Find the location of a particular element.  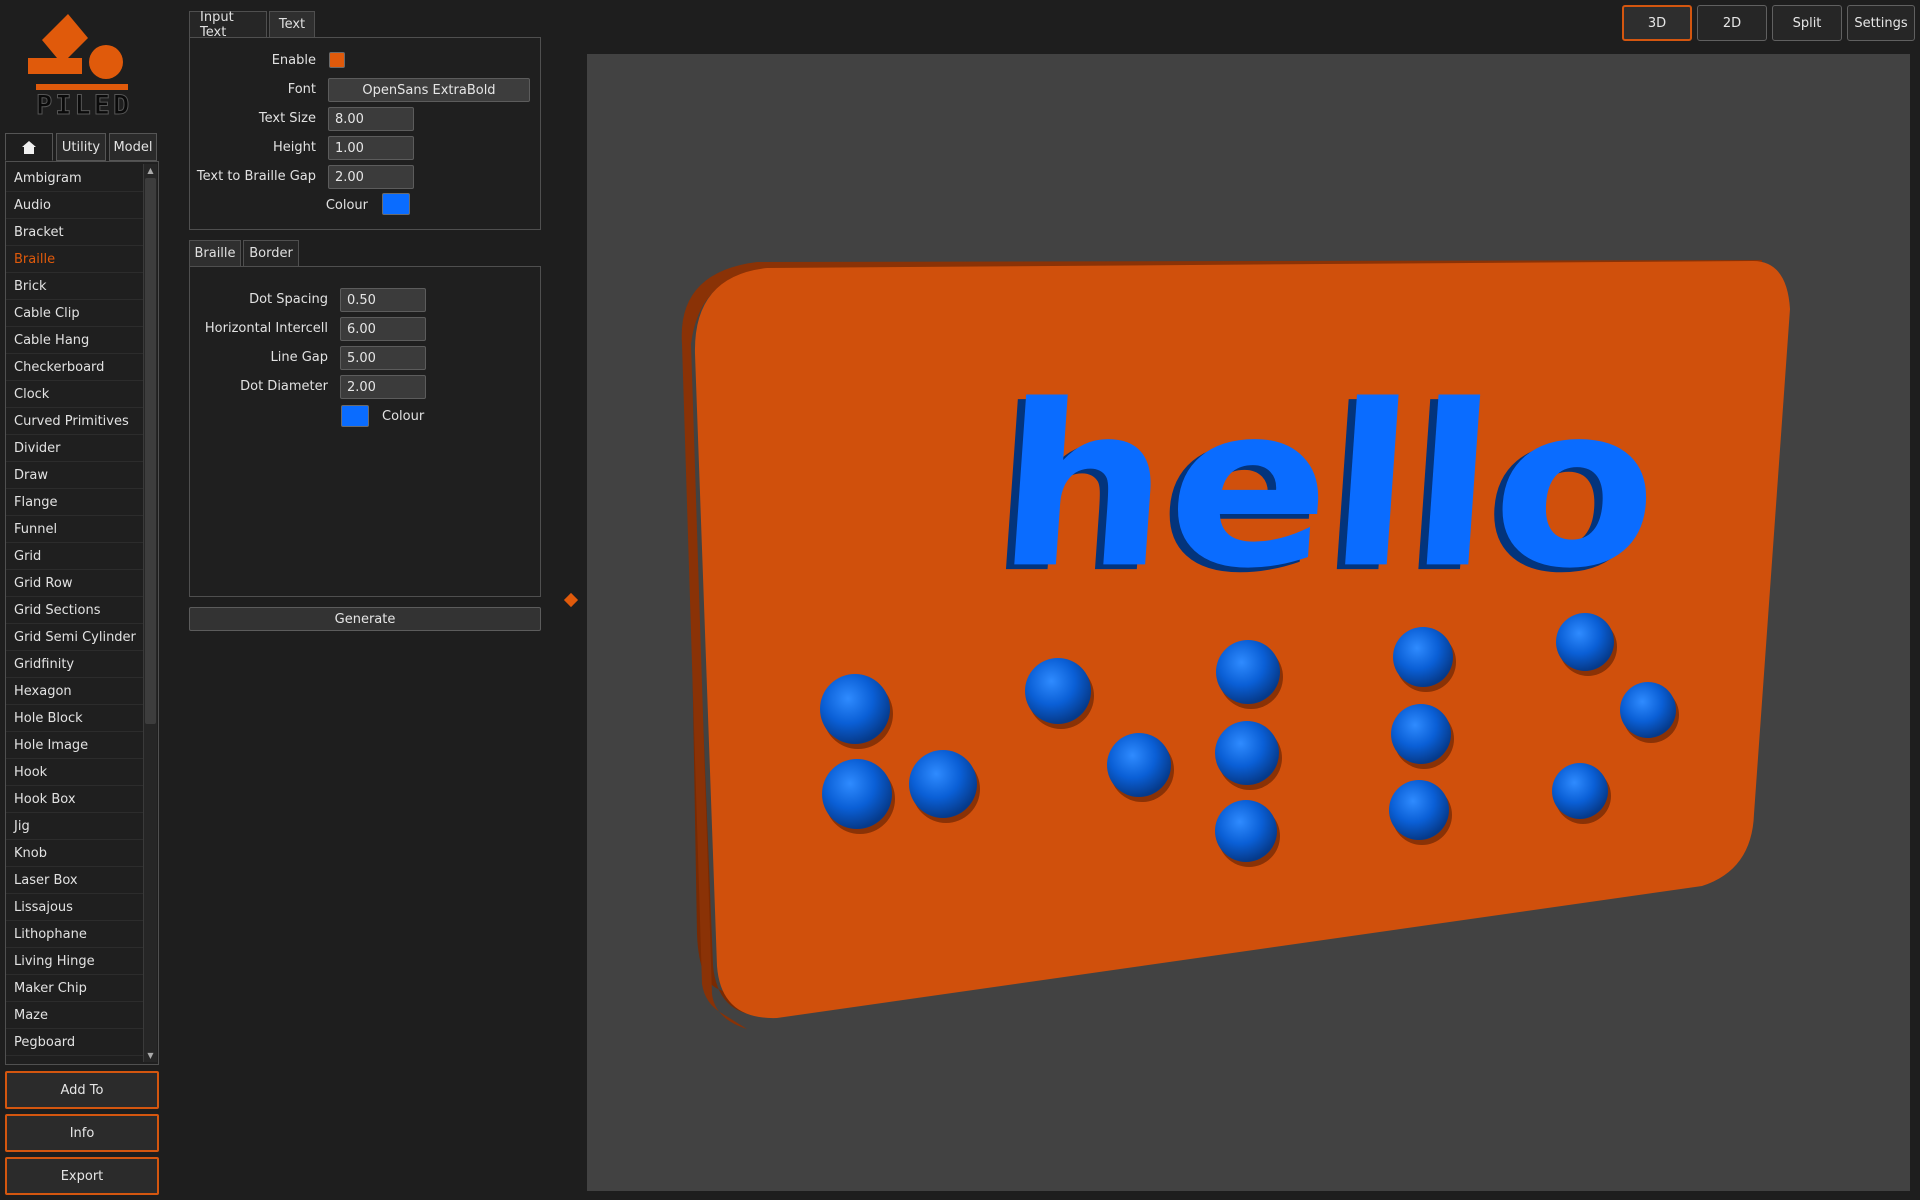

home-icon is located at coordinates (29, 147).